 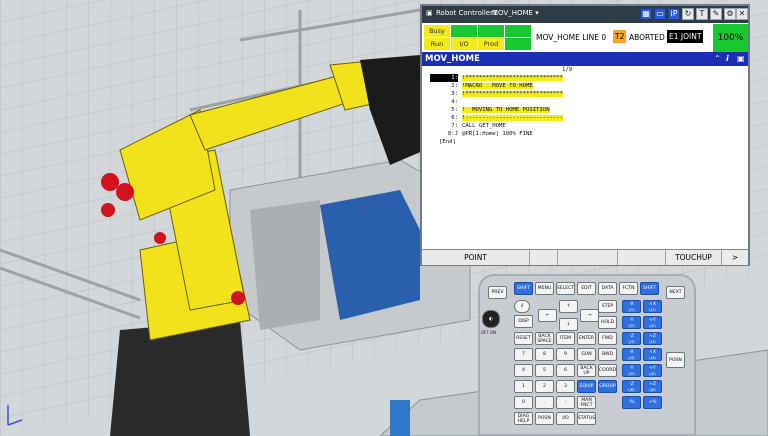 I want to click on key-digit: 3, so click(x=565, y=386).